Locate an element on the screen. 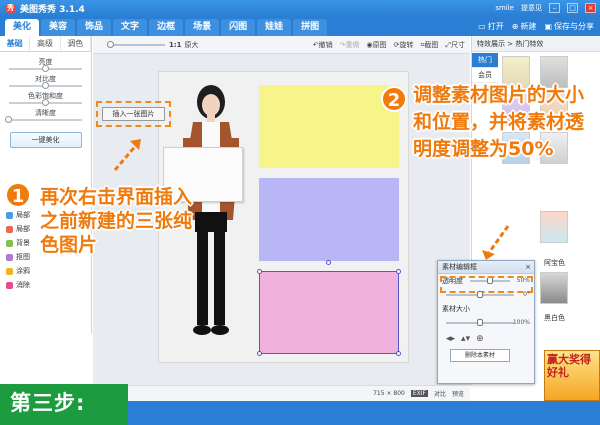  open-button: ▭ 打开 is located at coordinates (491, 26).